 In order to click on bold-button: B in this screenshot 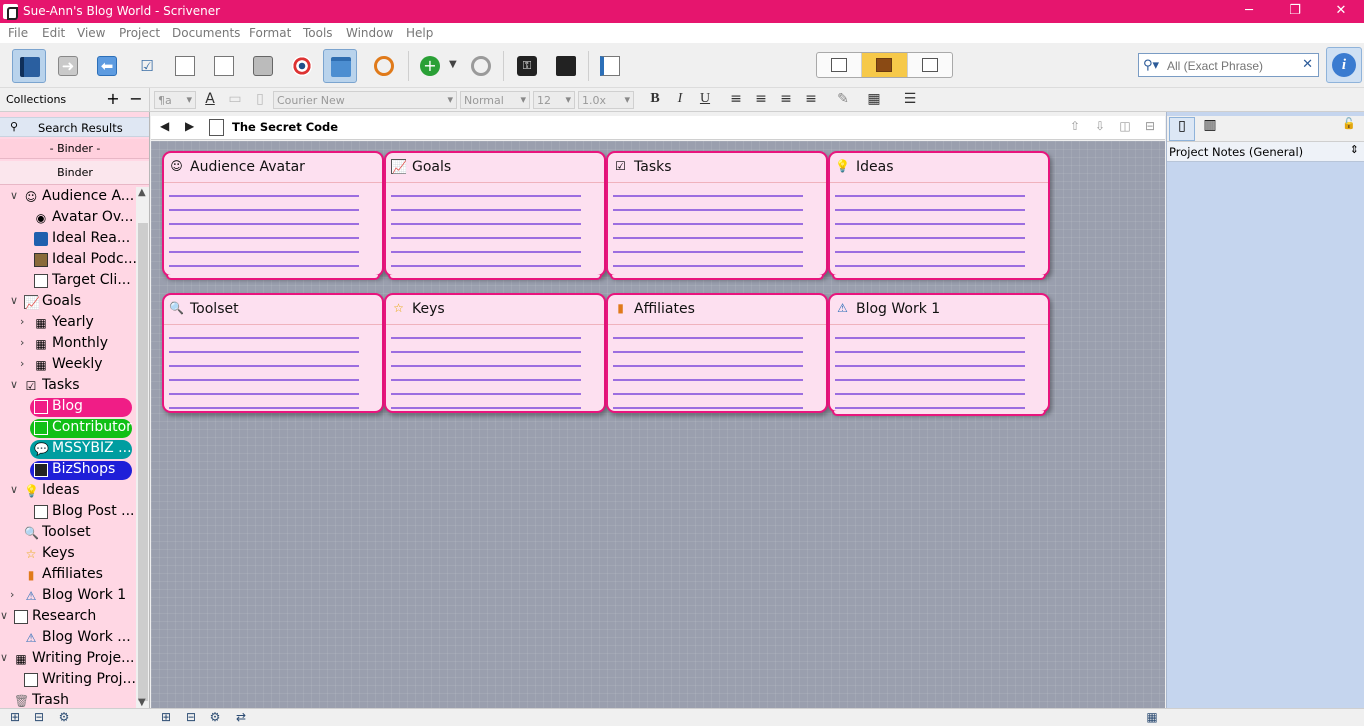, I will do `click(655, 100)`.